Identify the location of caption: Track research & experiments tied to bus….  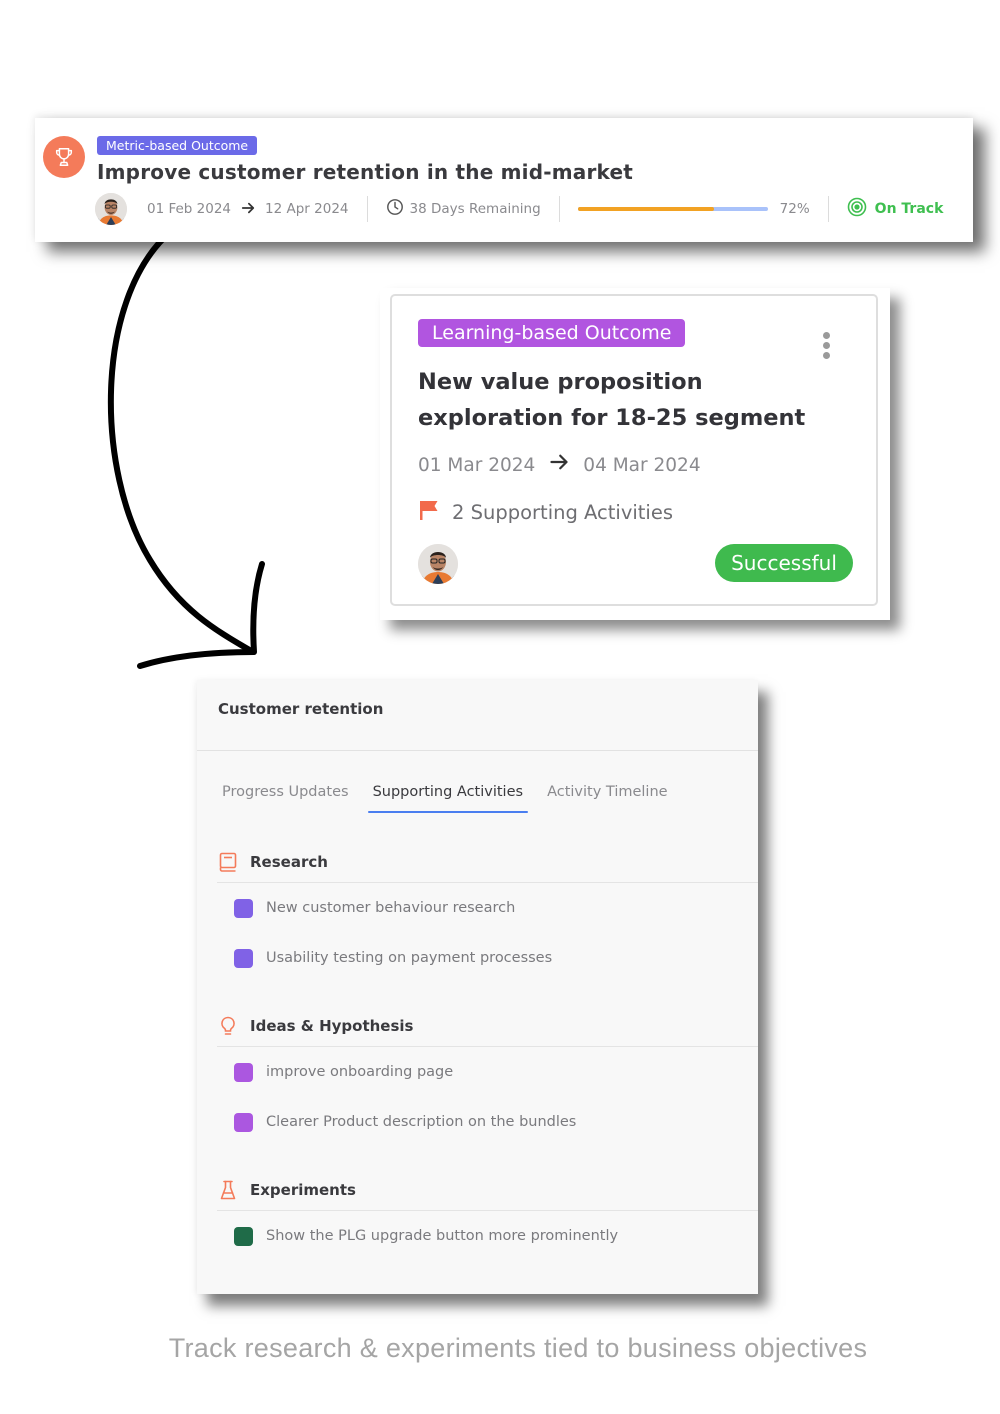
(518, 1348).